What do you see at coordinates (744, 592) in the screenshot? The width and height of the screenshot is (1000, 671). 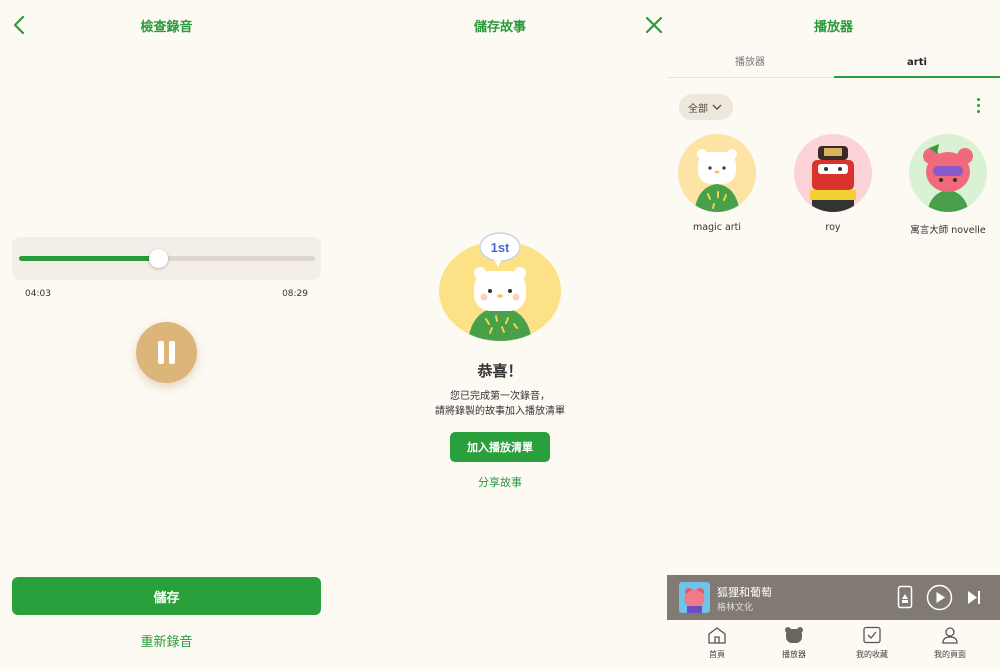 I see `now-playing-title: 狐狸和葡萄` at bounding box center [744, 592].